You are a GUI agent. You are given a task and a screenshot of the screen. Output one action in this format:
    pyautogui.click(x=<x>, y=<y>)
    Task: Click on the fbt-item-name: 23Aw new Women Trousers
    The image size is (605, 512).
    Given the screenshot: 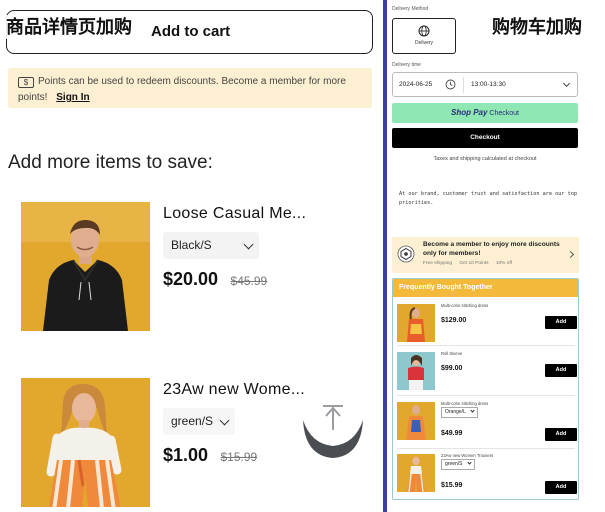 What is the action you would take?
    pyautogui.click(x=467, y=455)
    